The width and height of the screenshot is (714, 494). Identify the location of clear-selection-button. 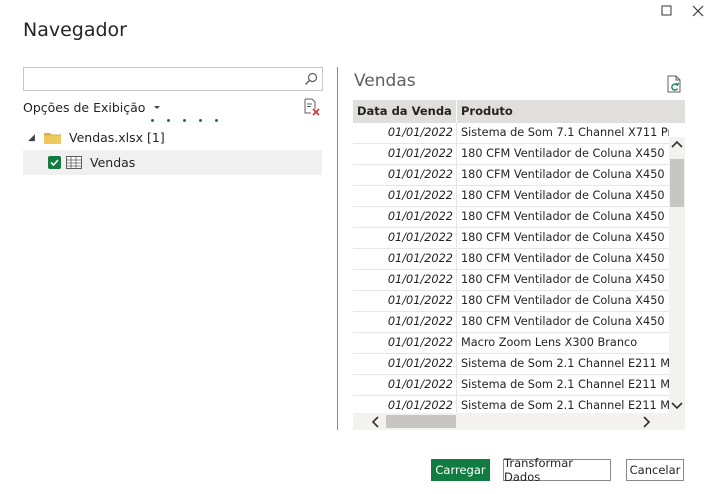
(312, 107).